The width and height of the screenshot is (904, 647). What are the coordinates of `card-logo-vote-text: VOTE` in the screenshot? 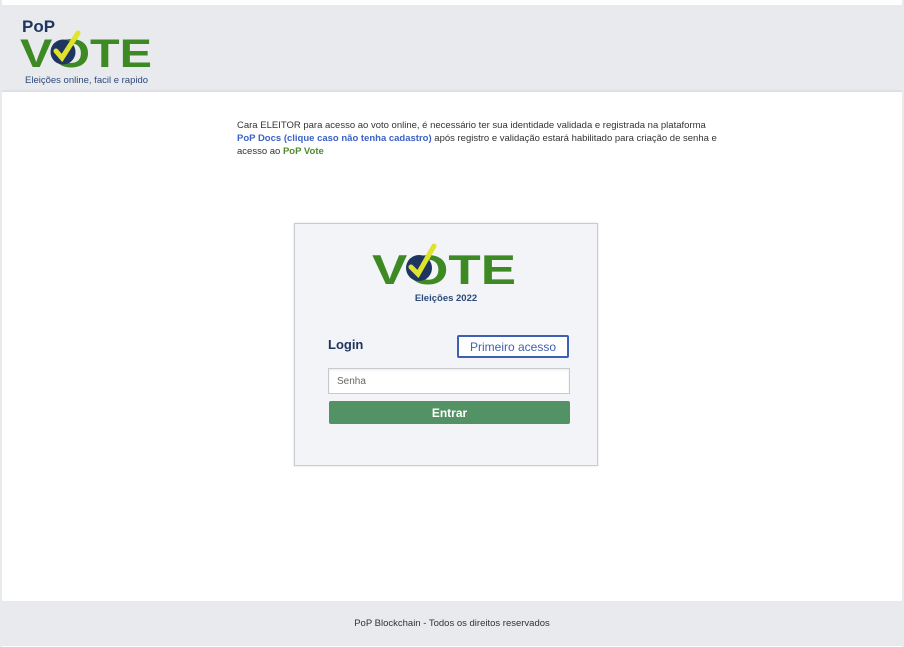 It's located at (444, 267).